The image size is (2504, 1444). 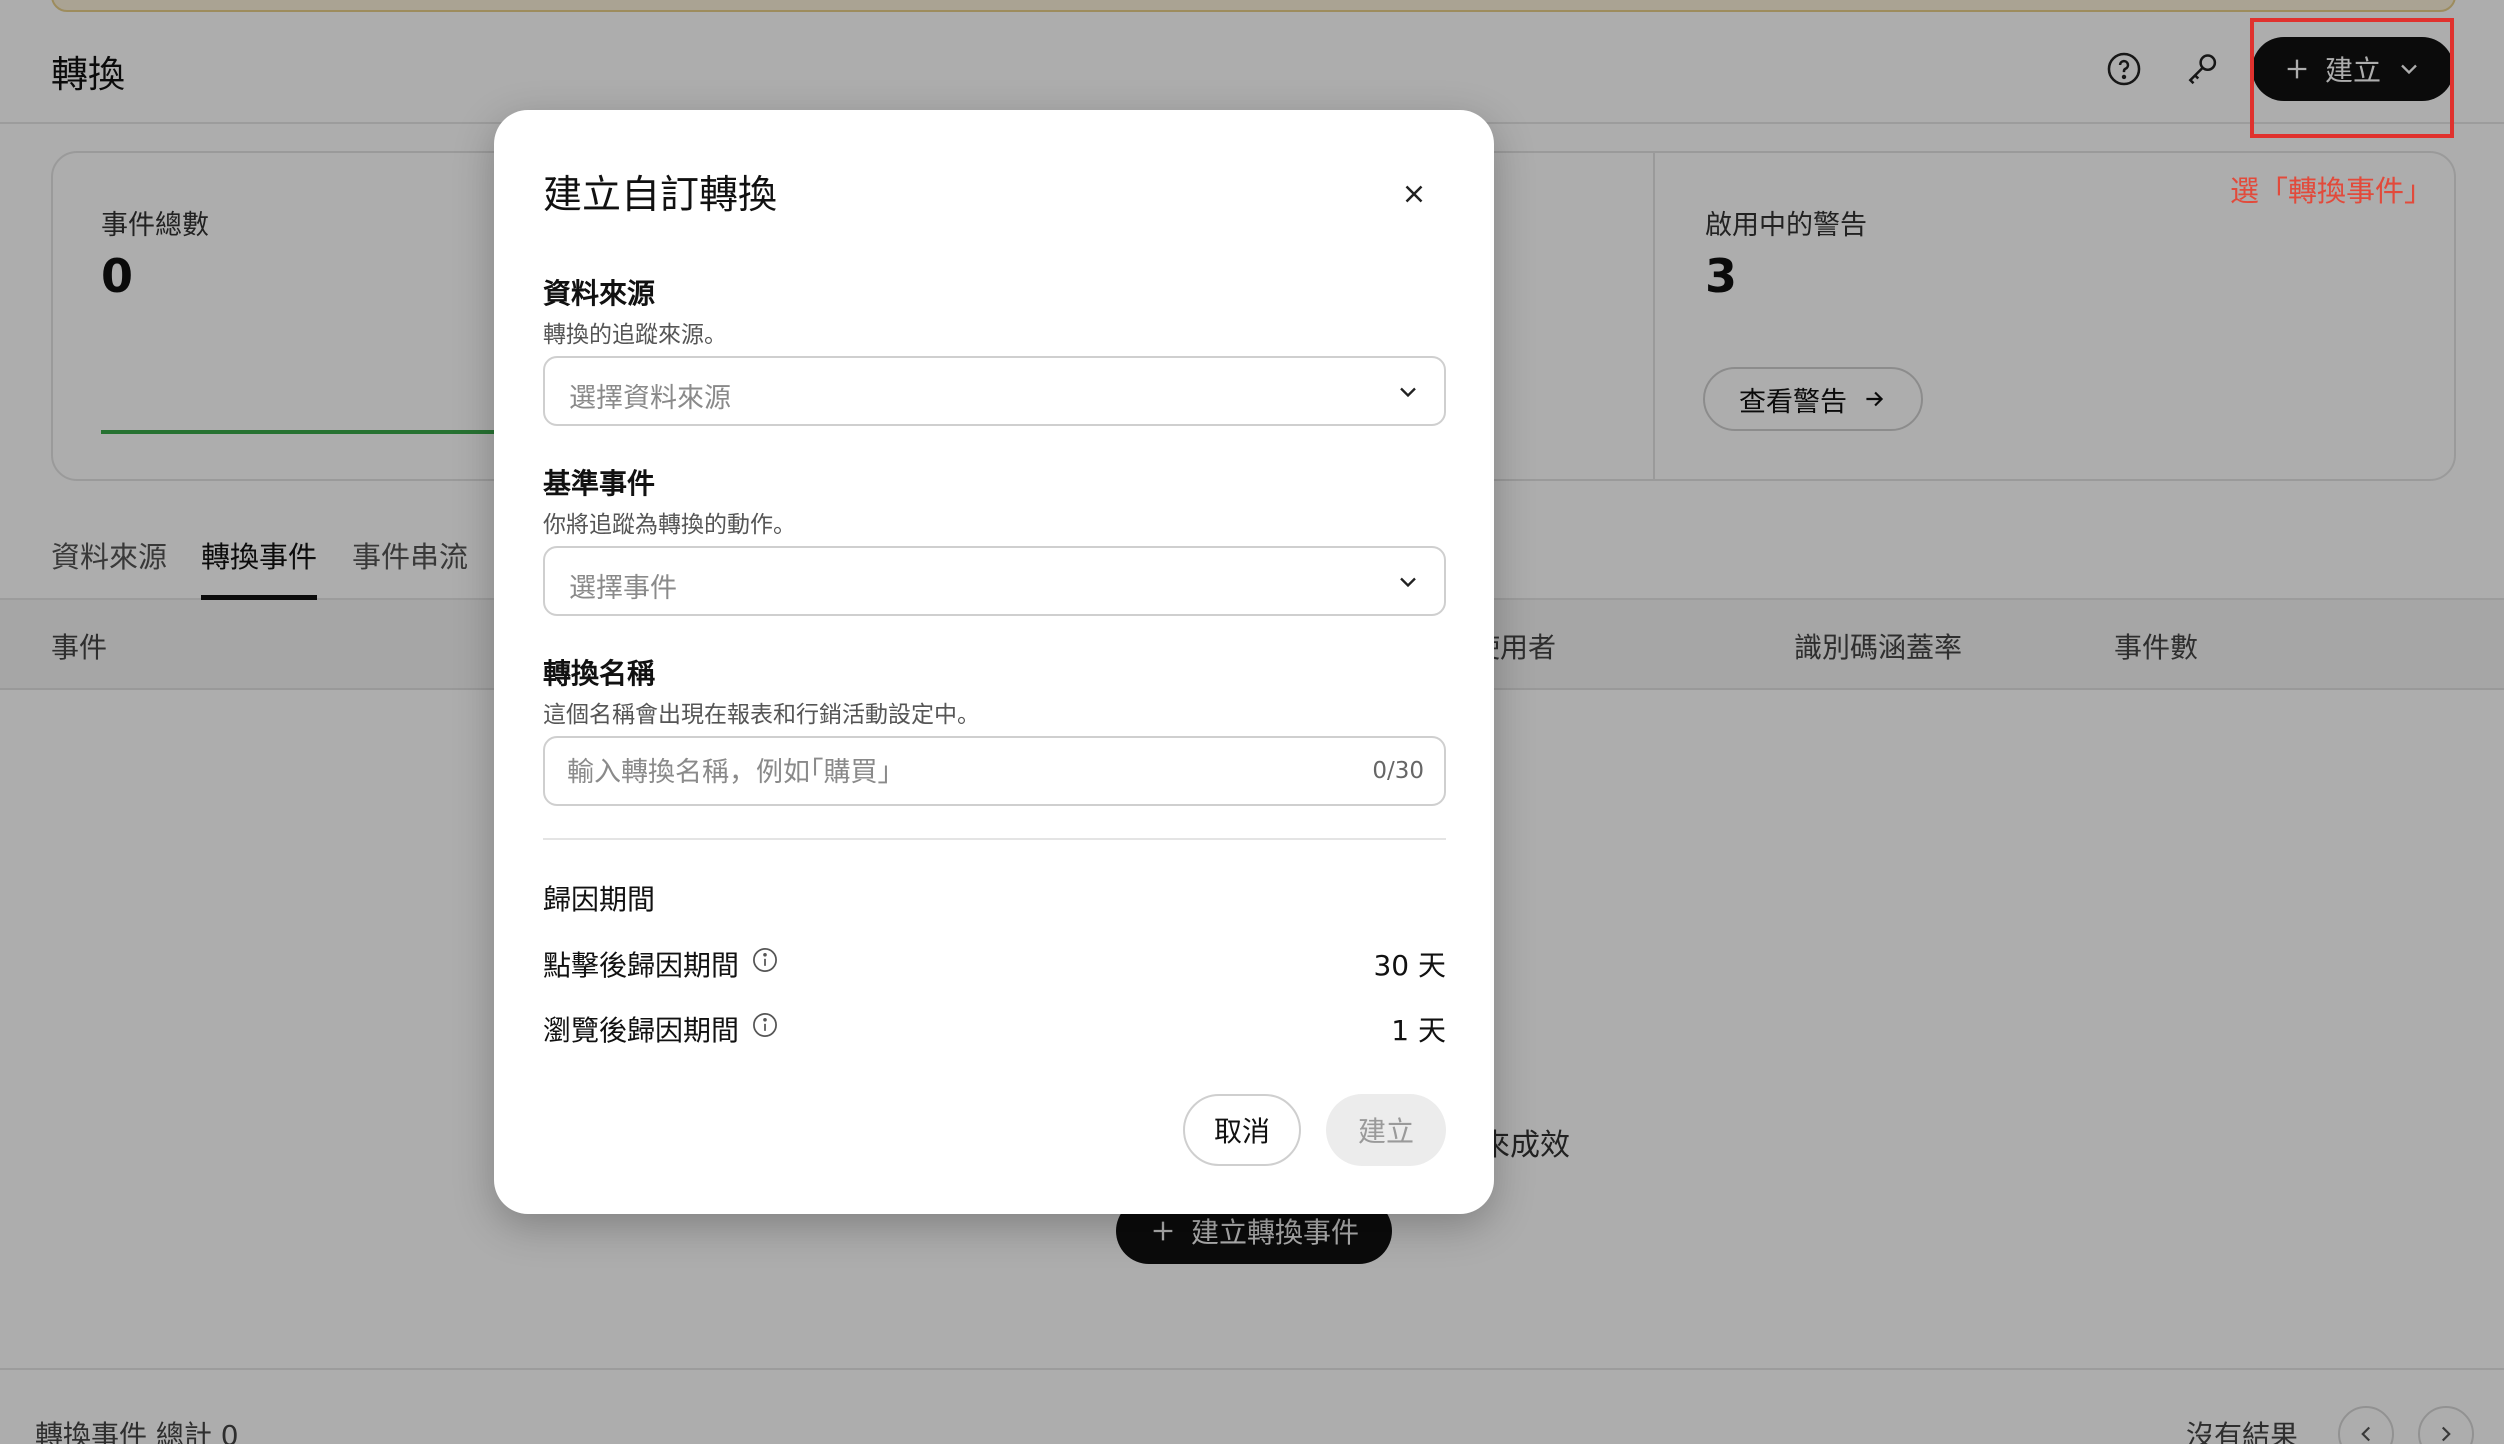 I want to click on base-event-placeholder: 選擇事件, so click(x=623, y=588).